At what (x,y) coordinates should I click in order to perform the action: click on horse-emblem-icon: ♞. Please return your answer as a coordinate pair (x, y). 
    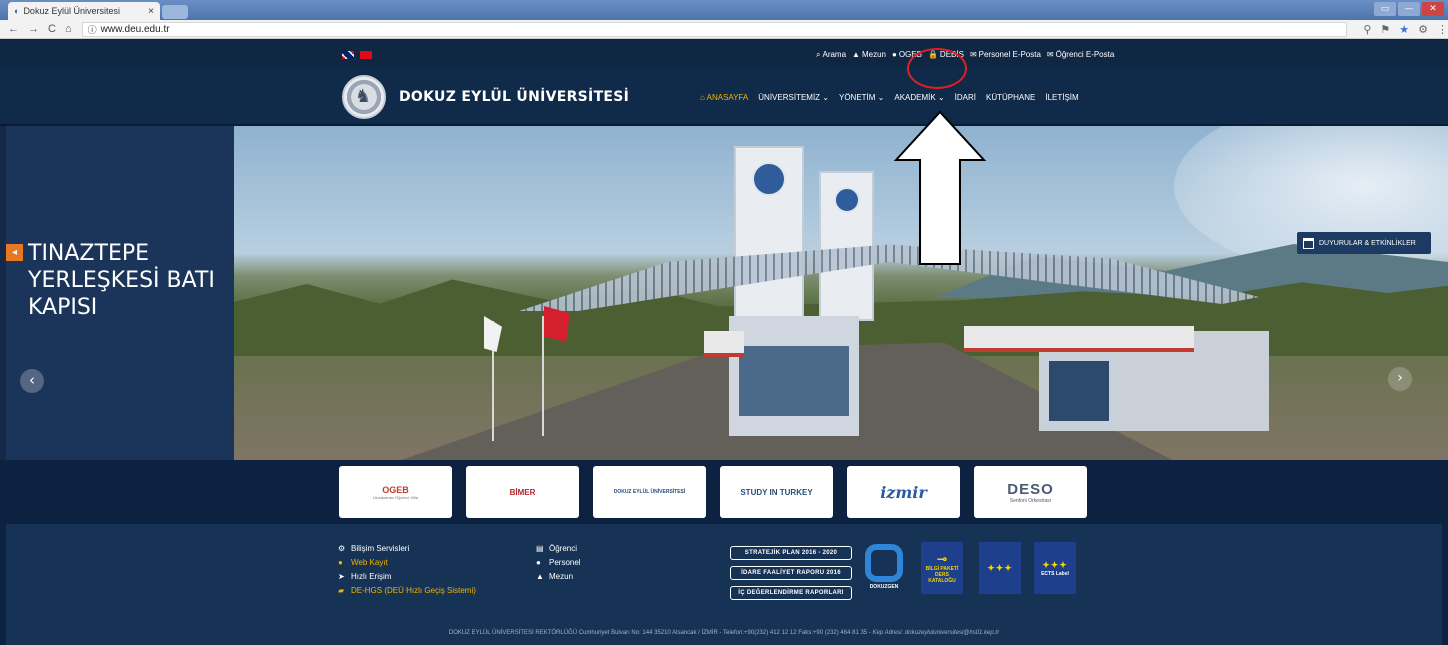
    Looking at the image, I should click on (363, 96).